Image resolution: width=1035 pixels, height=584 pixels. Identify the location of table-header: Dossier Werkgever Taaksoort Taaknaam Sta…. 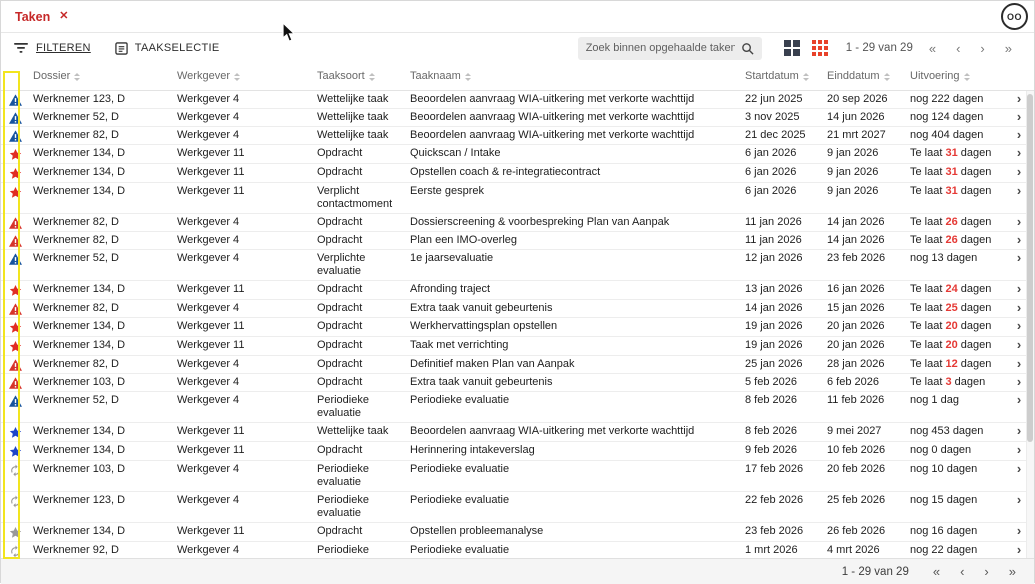
(517, 77).